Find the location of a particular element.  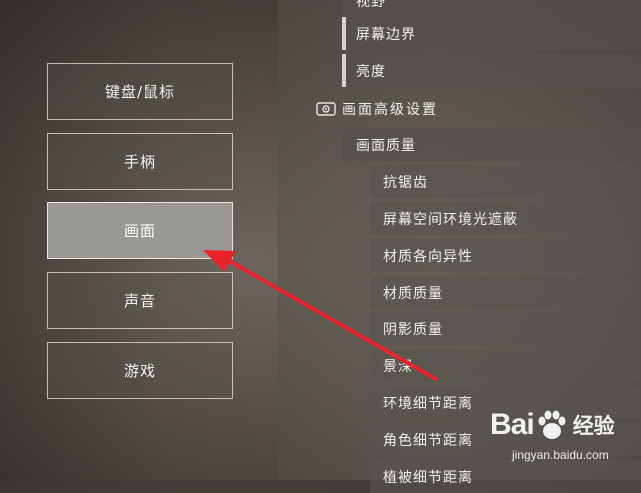

setting-row-depth-of-field: 景深 is located at coordinates (505, 365).